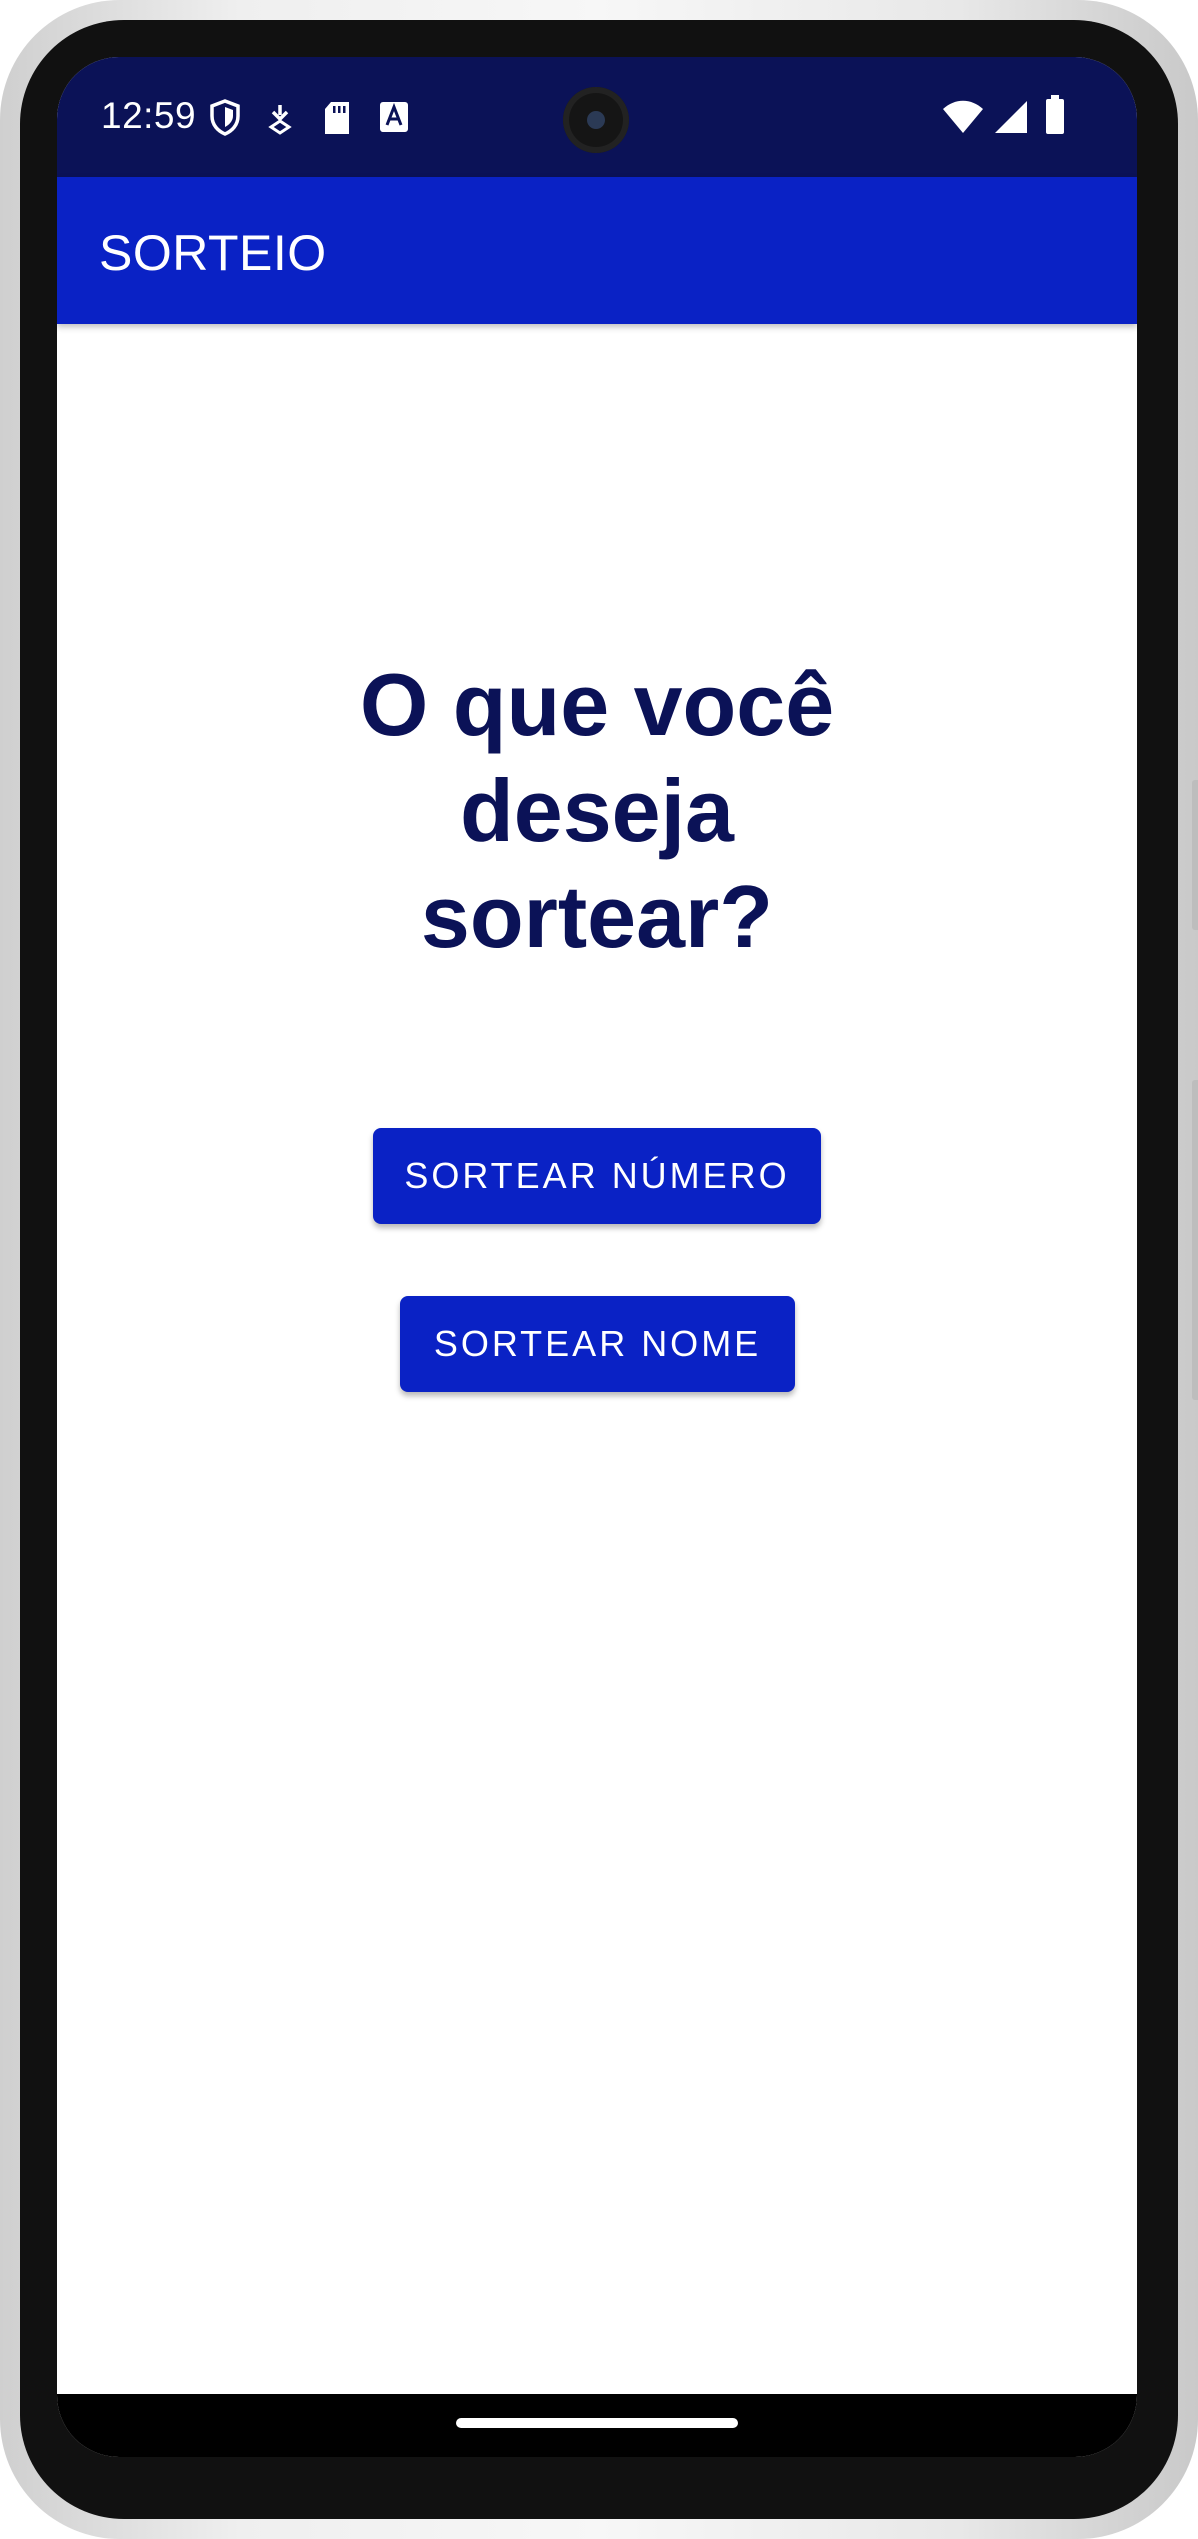 The width and height of the screenshot is (1198, 2539). I want to click on sortear-numero-button: SORTEAR NÚMERO, so click(597, 1176).